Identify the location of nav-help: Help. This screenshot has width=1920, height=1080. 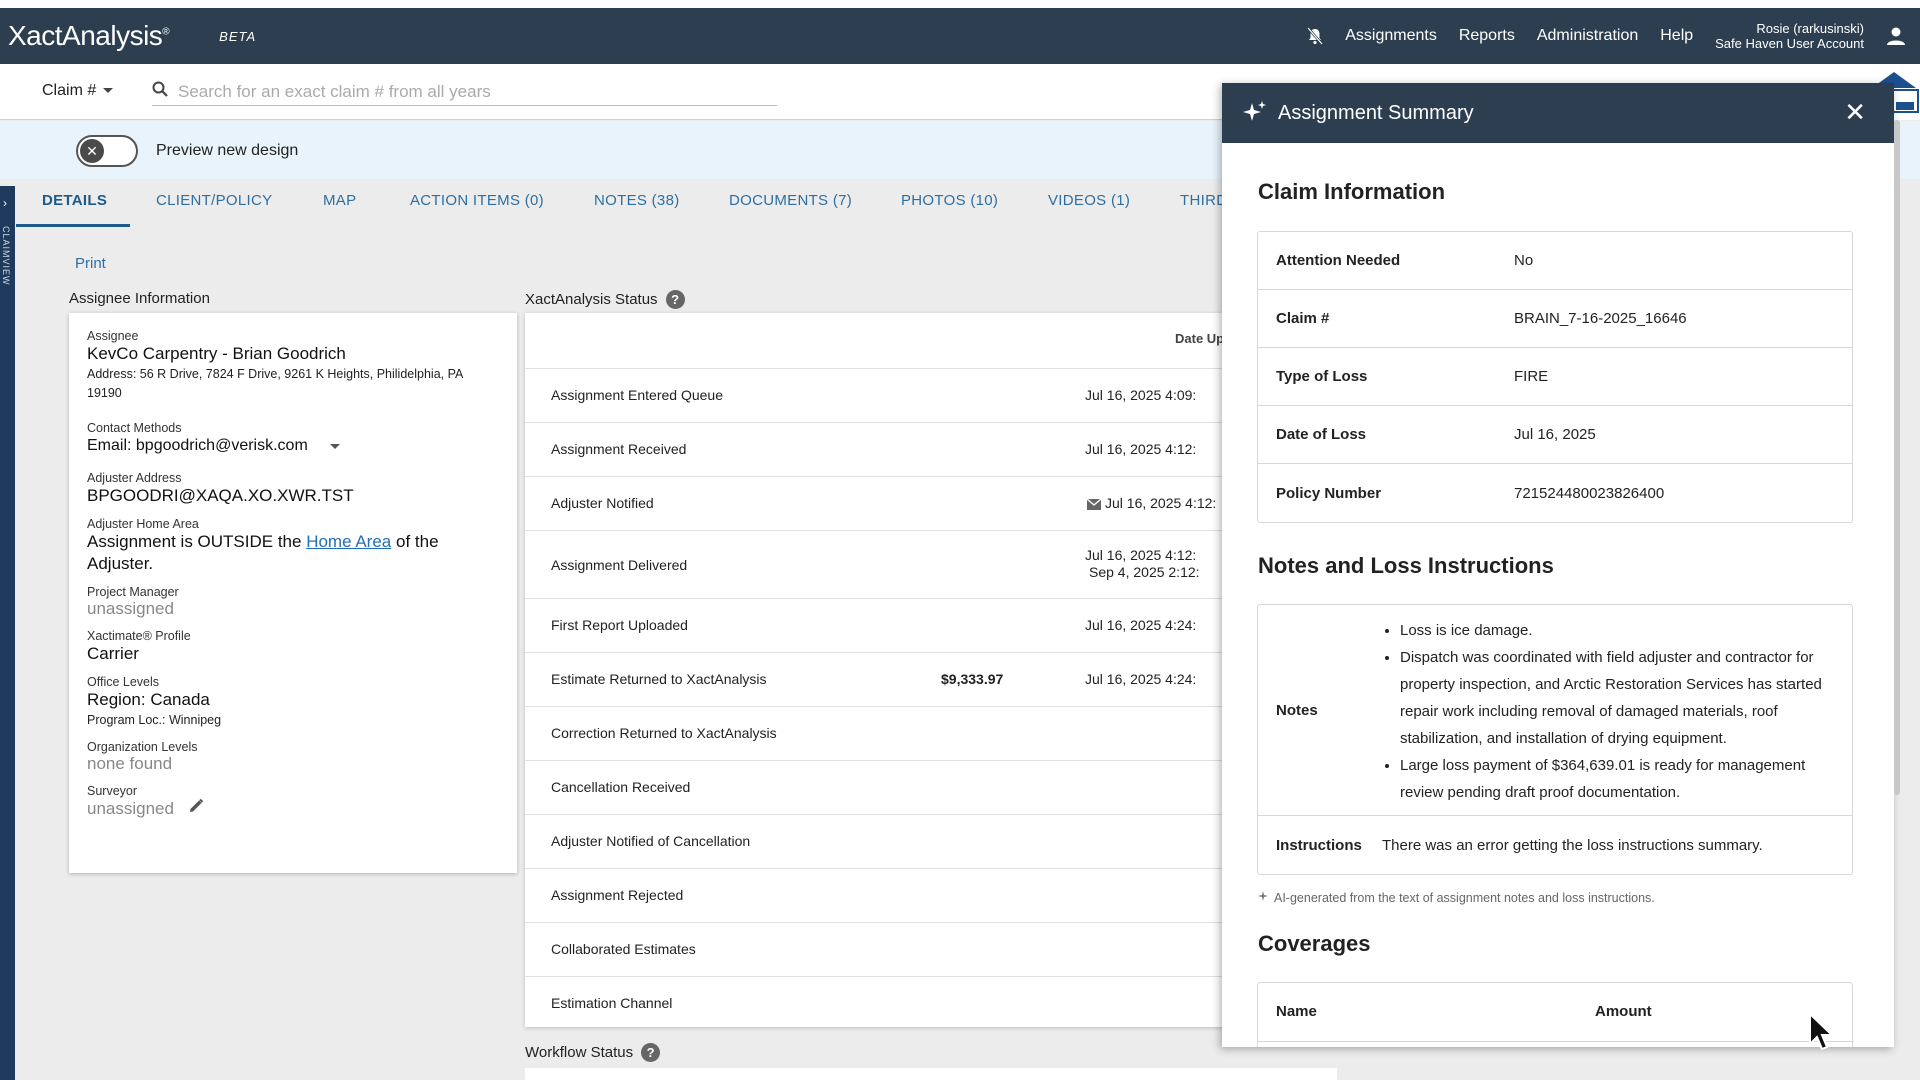
(1676, 36).